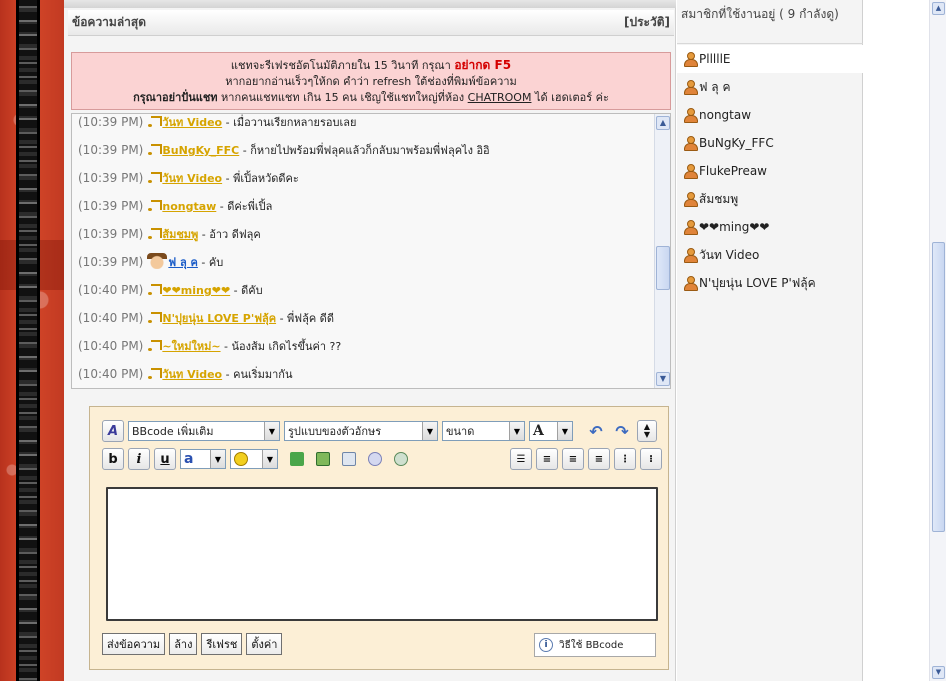 This screenshot has width=946, height=681. I want to click on member-item: PlllllE, so click(770, 59).